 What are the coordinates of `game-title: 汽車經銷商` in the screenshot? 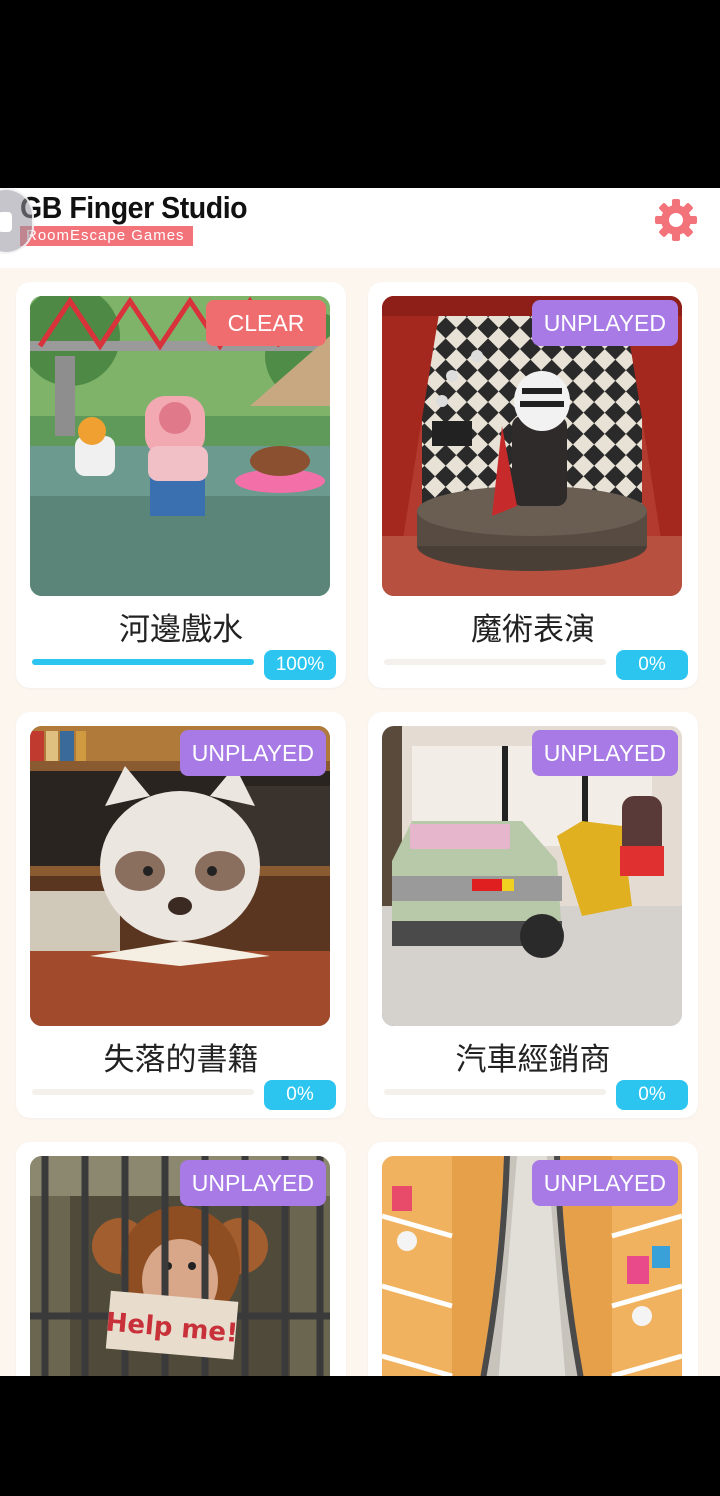 It's located at (533, 1060).